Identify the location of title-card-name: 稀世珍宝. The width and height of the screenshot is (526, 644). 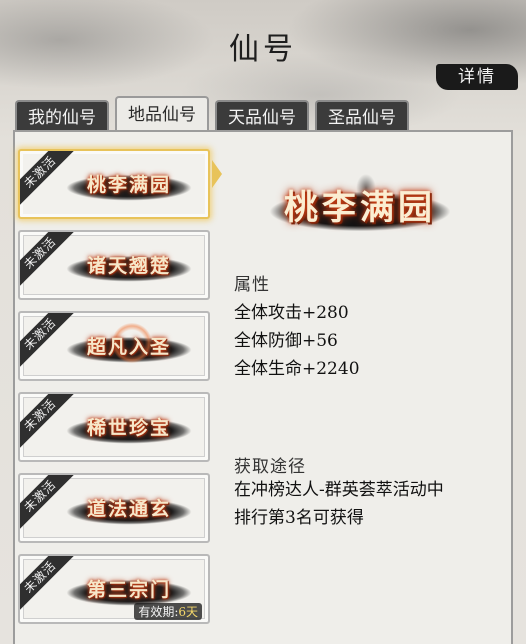
(128, 428).